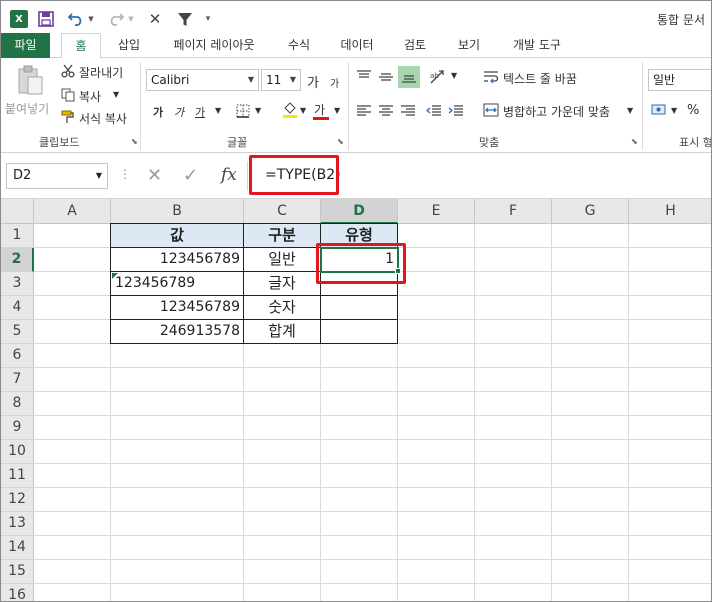 The image size is (712, 602). I want to click on wrap-text-button: 텍스트 줄 바꿈, so click(540, 78).